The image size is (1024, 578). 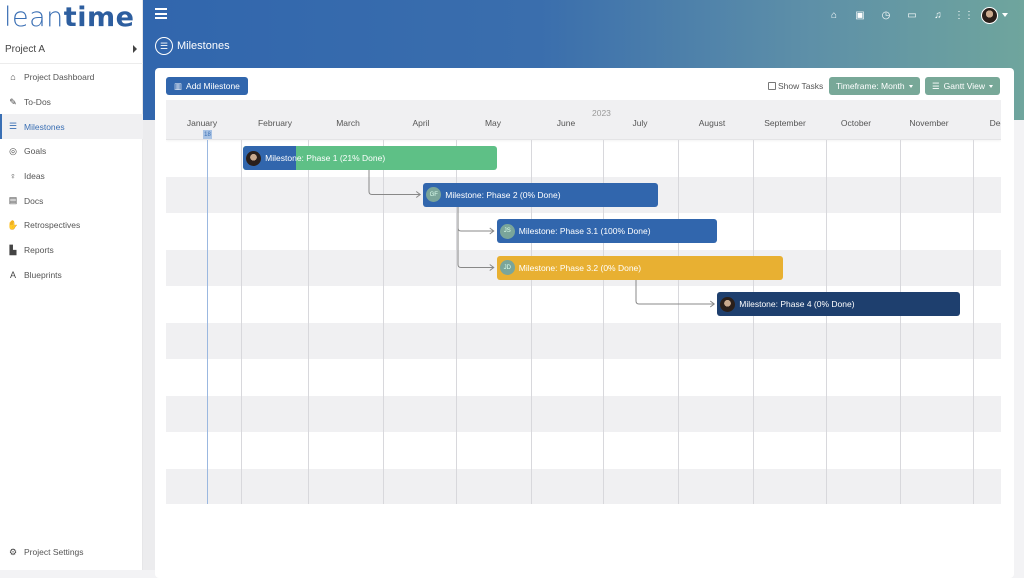 I want to click on page-title: ☰ Milestones, so click(x=192, y=46).